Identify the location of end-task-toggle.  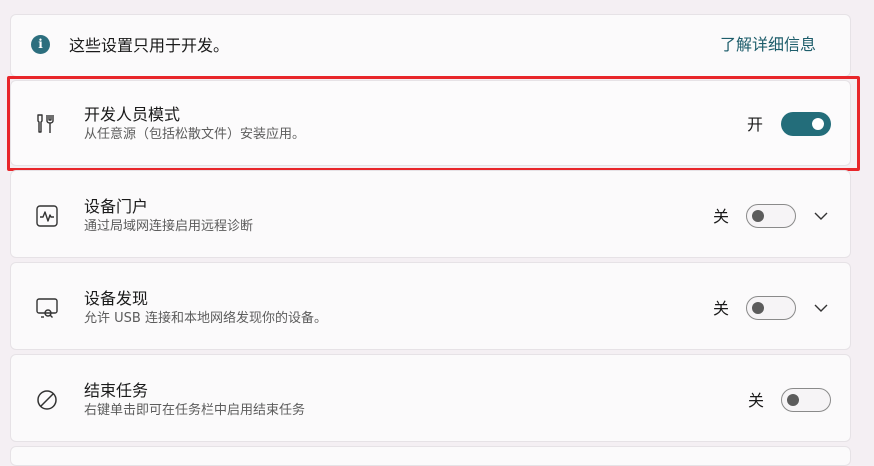
(806, 400).